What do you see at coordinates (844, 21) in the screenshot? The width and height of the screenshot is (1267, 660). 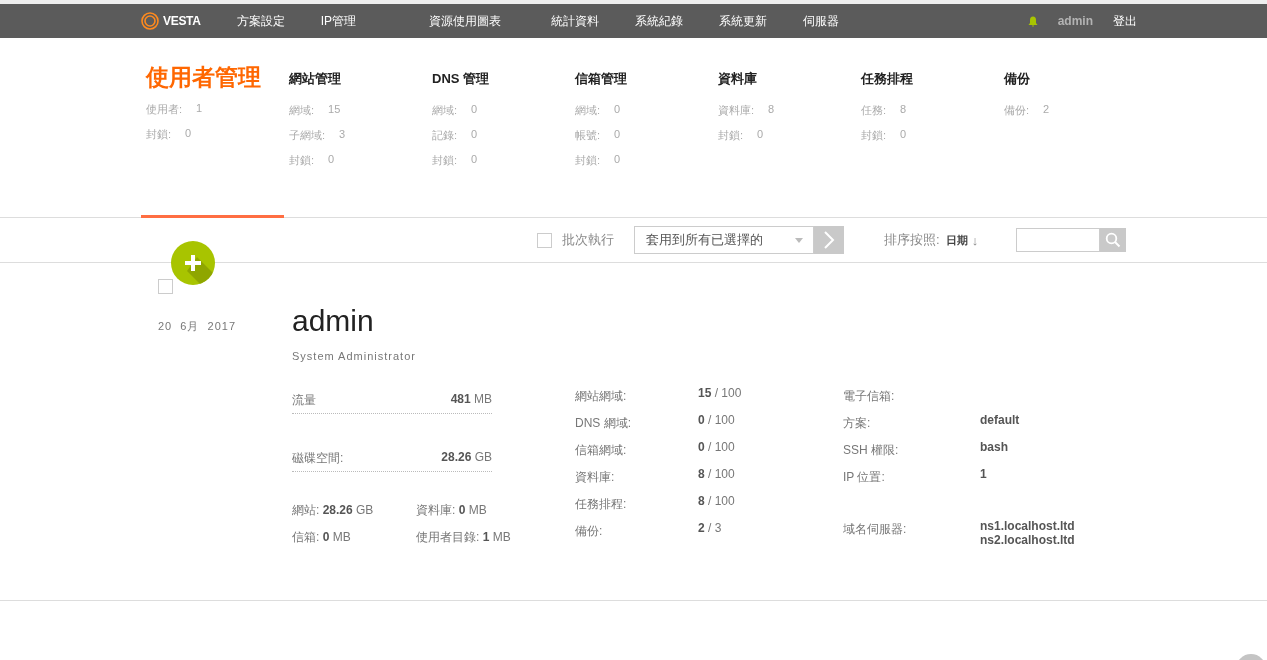 I see `nav-link: 伺服器` at bounding box center [844, 21].